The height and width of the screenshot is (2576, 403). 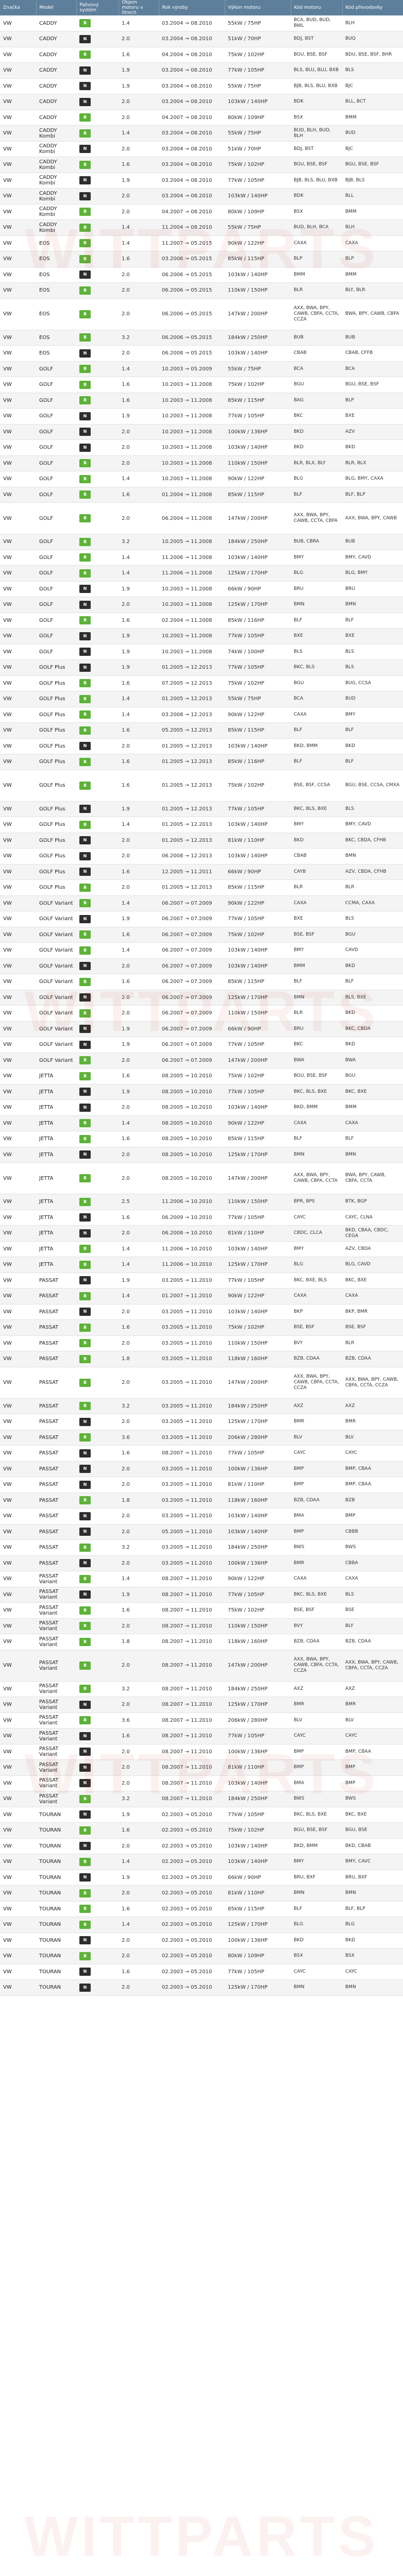 I want to click on cell-engine-code: BGU, so click(x=317, y=385).